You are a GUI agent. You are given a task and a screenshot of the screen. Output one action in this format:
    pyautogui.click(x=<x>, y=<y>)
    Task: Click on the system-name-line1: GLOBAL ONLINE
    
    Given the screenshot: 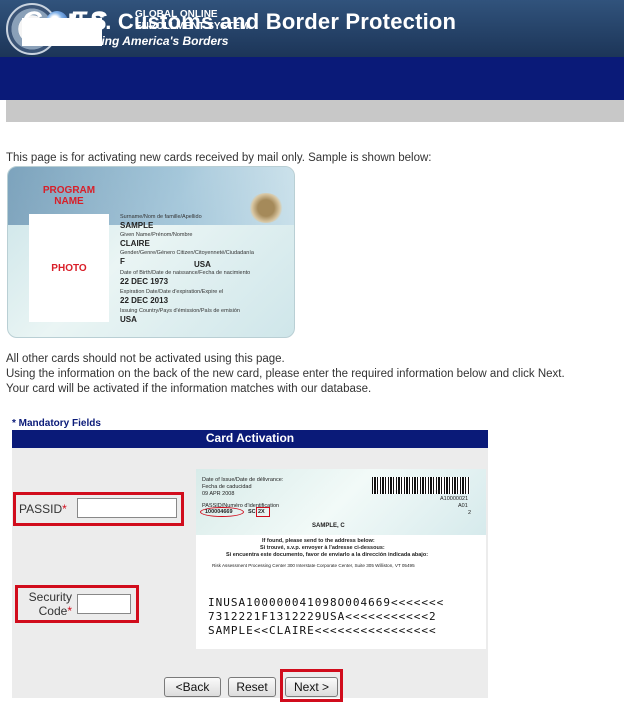 What is the action you would take?
    pyautogui.click(x=176, y=14)
    